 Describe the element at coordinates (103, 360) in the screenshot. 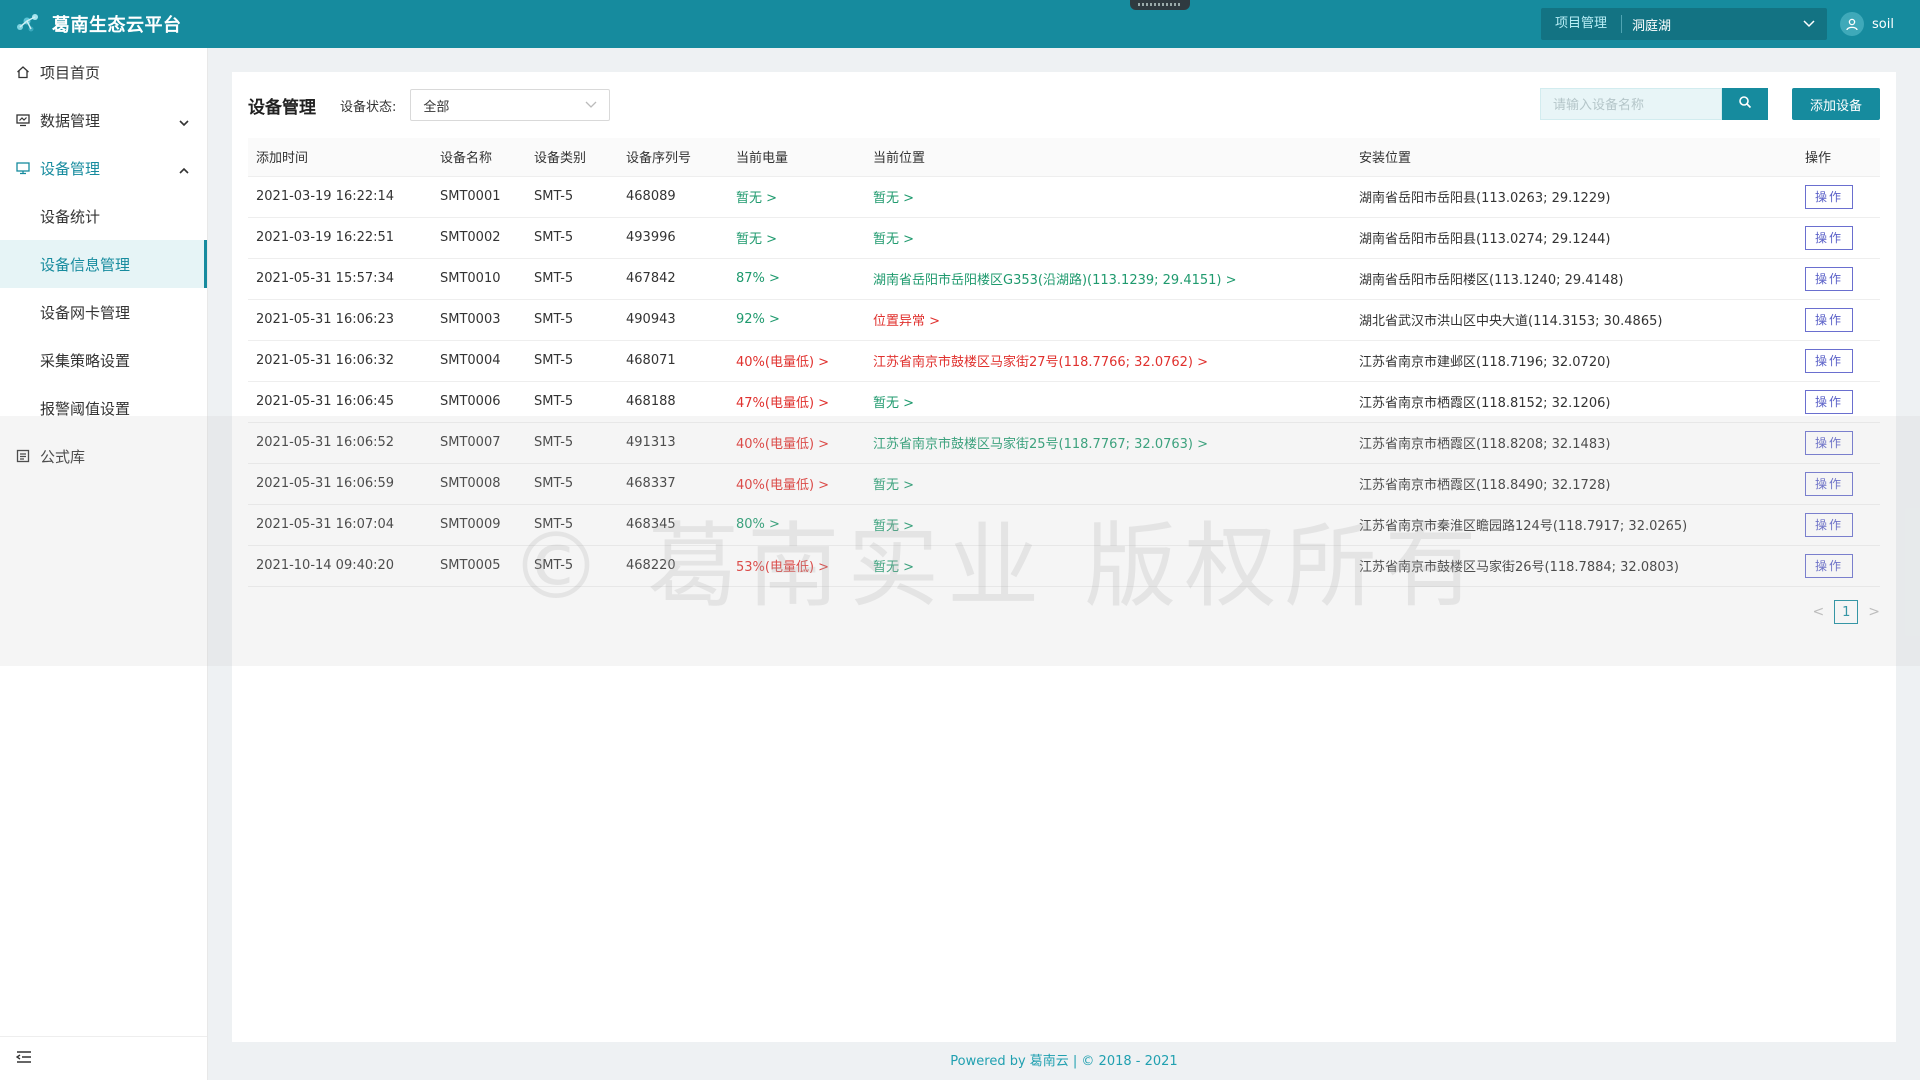

I see `sidebar-subitem-collection-strategy: 采集策略设置` at that location.